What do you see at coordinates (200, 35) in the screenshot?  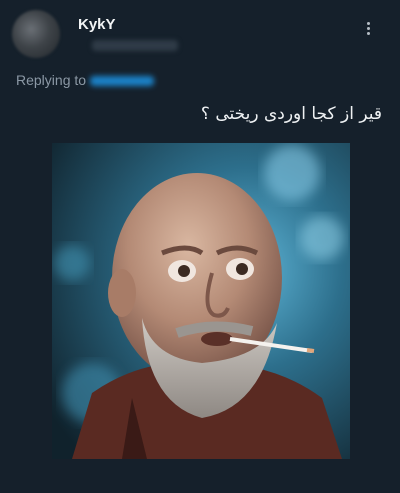 I see `tweet-header: KykY` at bounding box center [200, 35].